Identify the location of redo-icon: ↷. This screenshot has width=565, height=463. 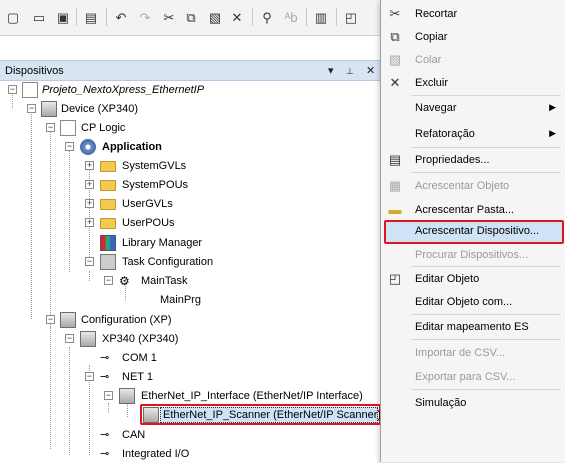
(145, 17).